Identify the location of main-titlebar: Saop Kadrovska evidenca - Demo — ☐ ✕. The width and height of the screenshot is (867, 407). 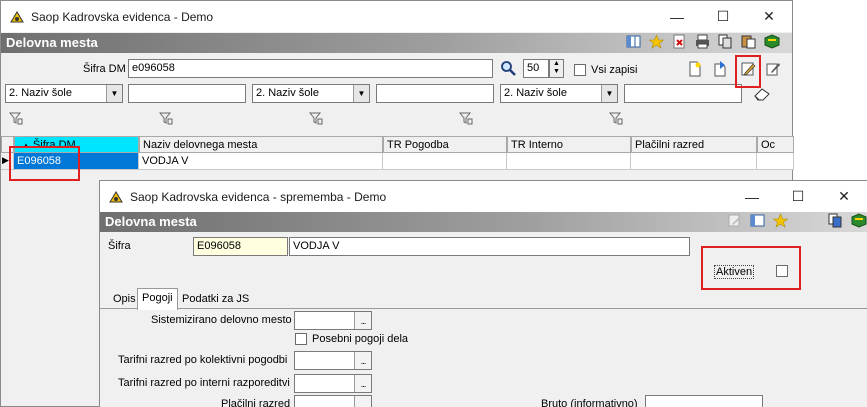
(396, 16).